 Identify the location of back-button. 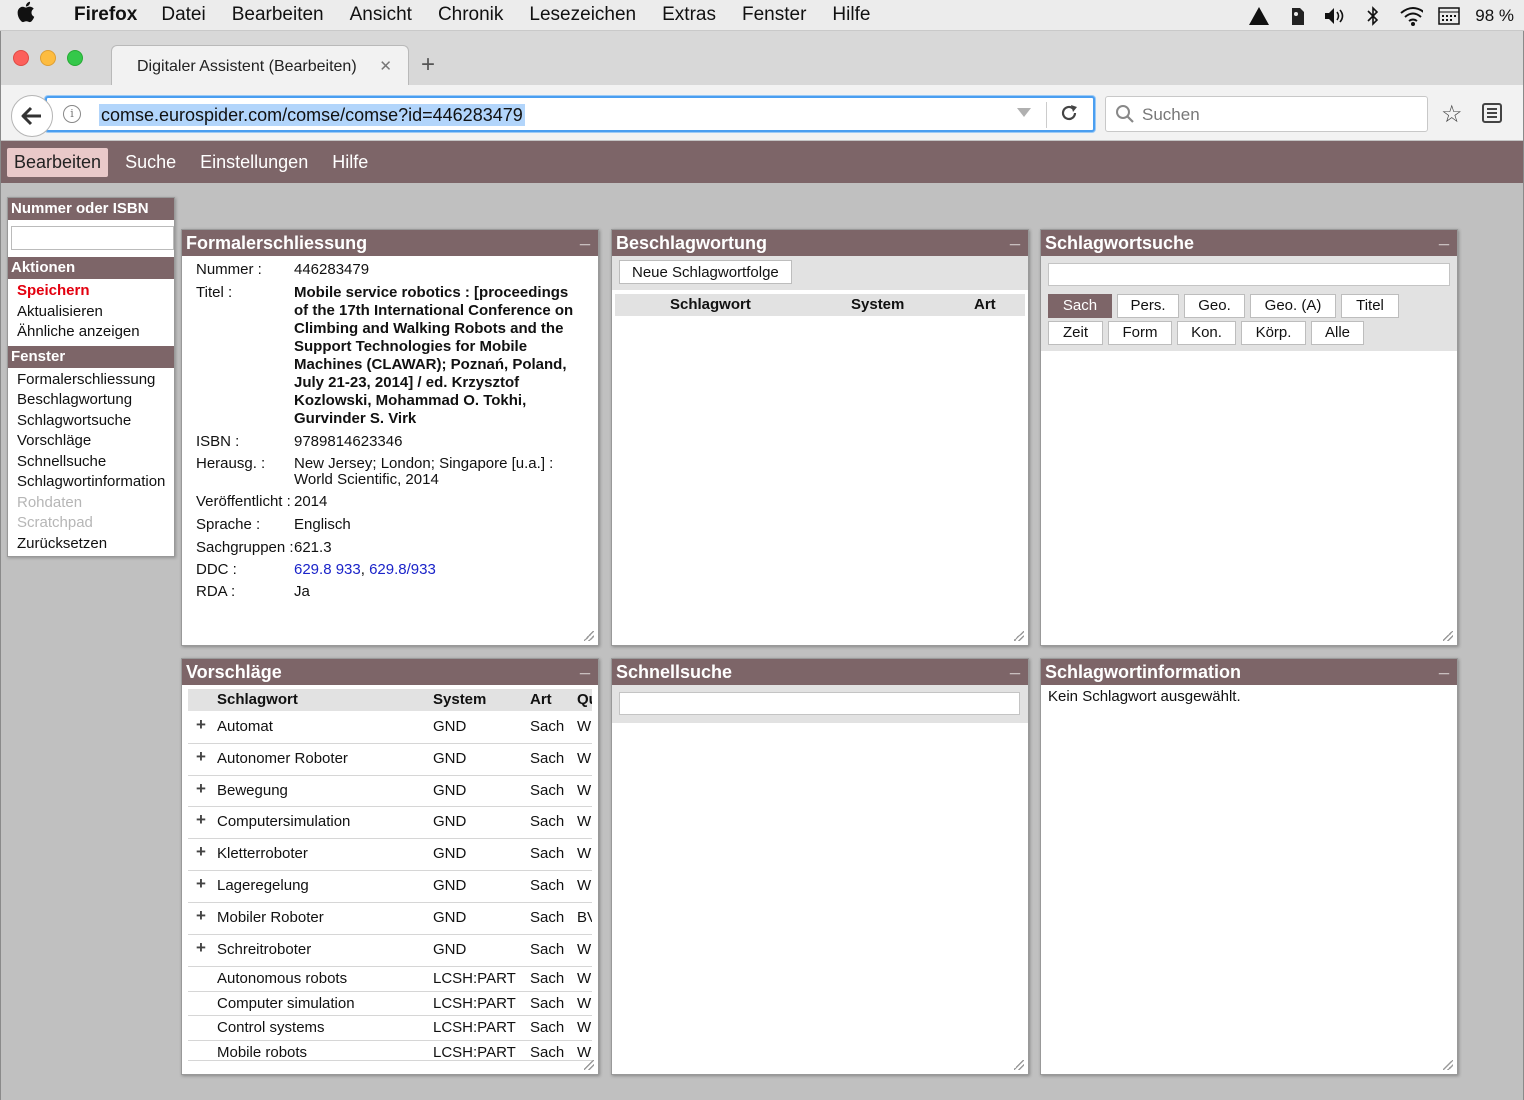
(32, 116).